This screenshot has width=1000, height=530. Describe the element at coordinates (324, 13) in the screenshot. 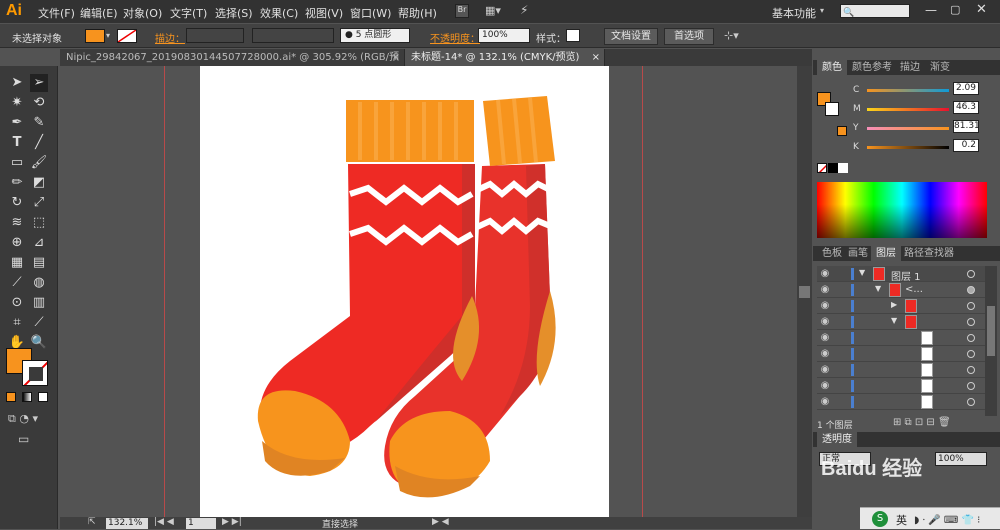

I see `menu-view: 视图(V)` at that location.